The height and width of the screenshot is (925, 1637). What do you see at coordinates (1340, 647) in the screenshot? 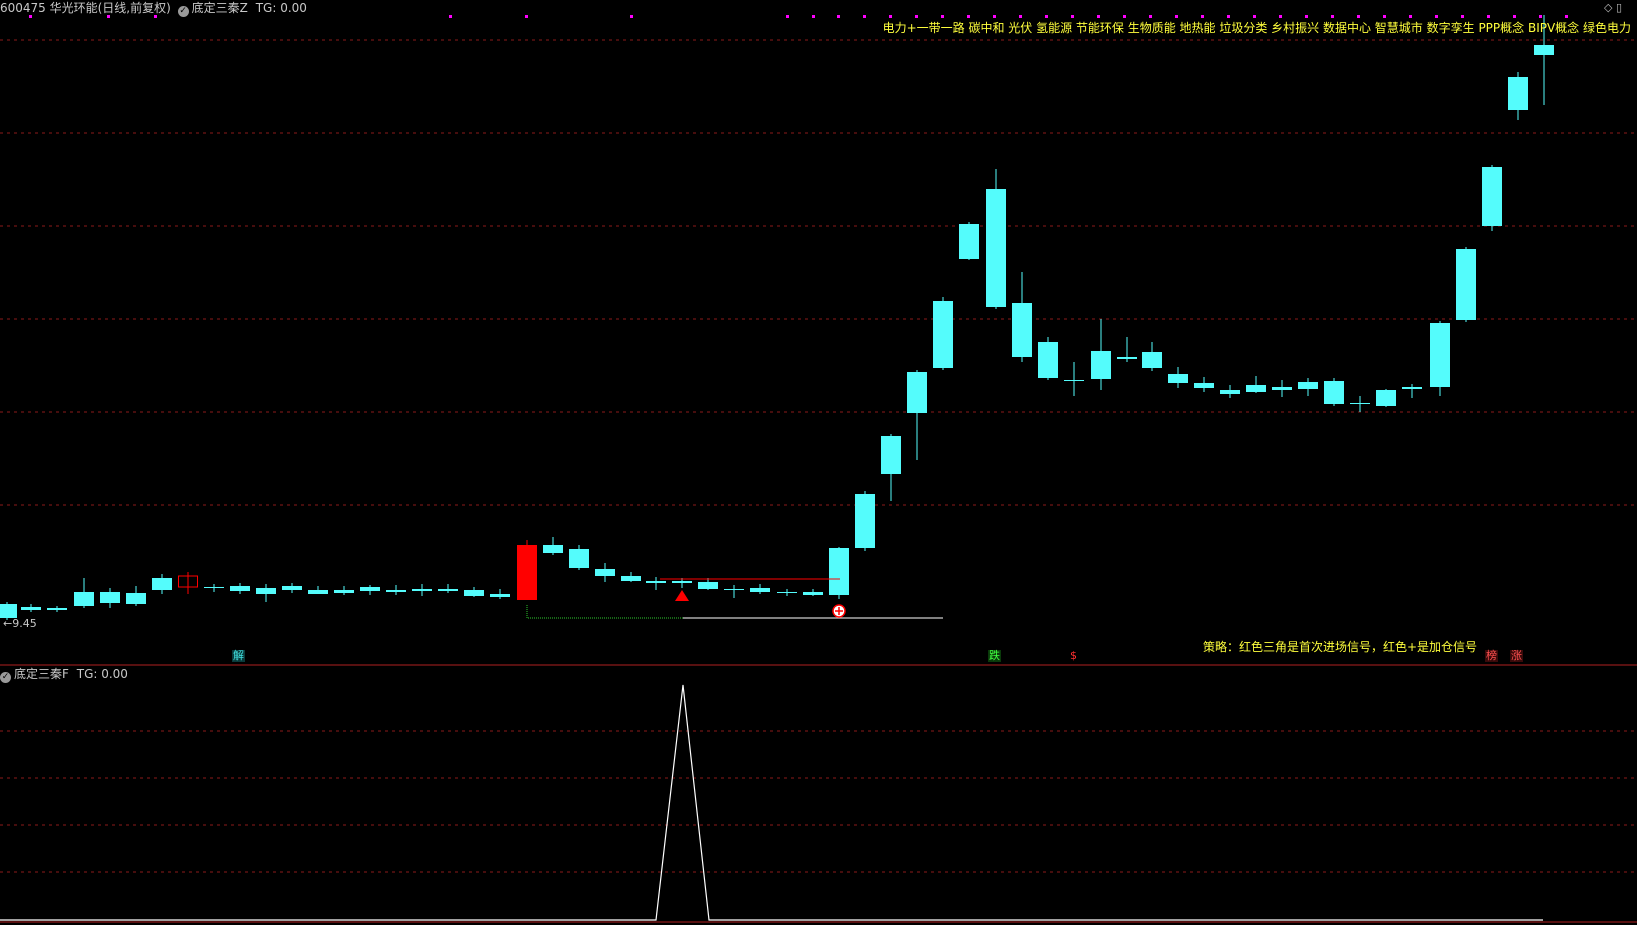
I see `strategy-note: 策略：红色三角是首次进场信号，红色+是加仓信号` at bounding box center [1340, 647].